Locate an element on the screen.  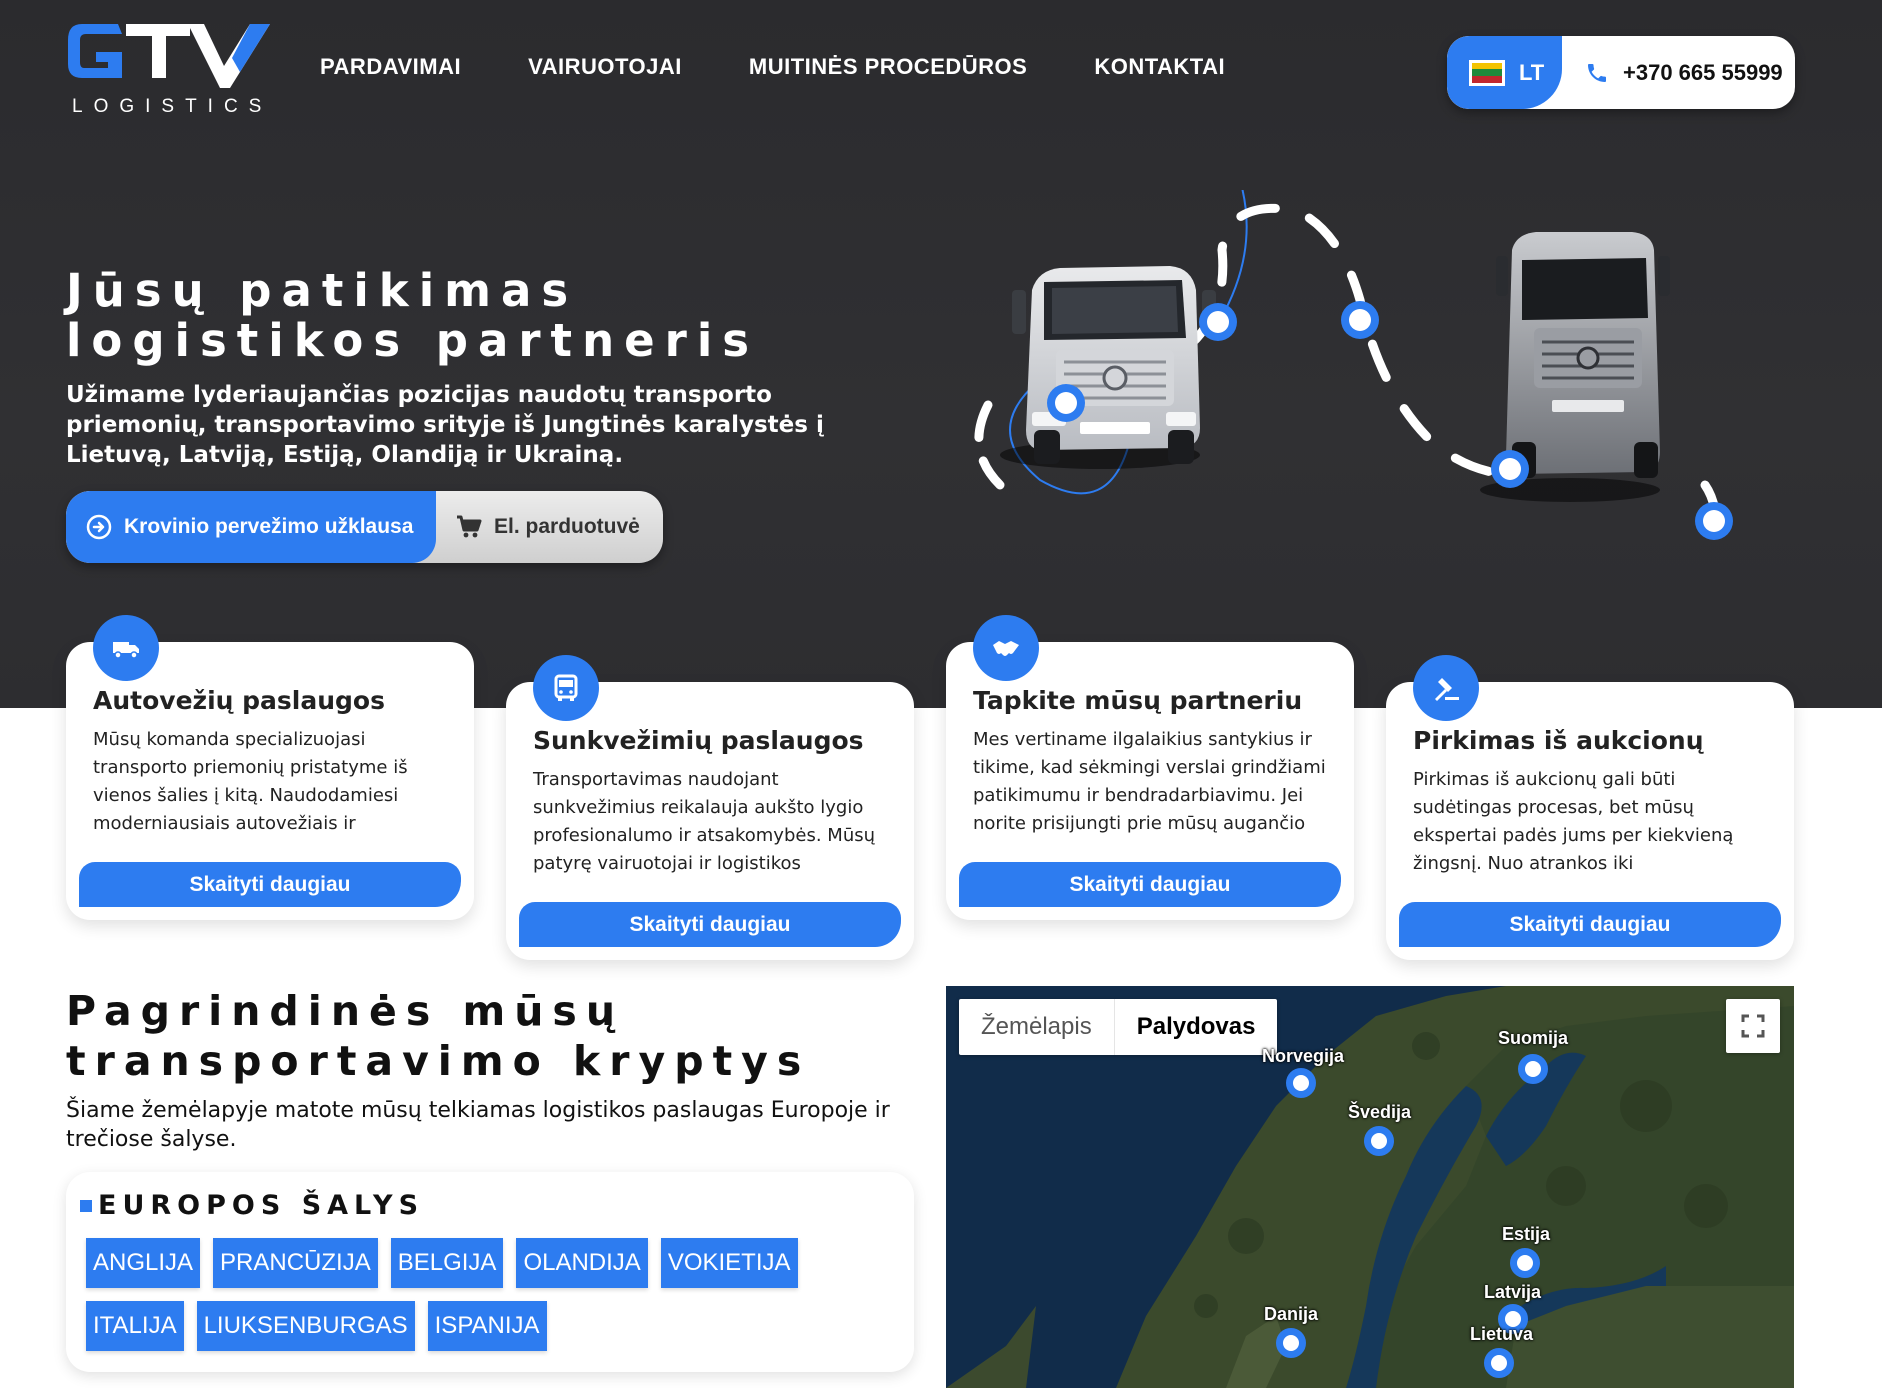
eshop-button: El. parduotuvė is located at coordinates (548, 527).